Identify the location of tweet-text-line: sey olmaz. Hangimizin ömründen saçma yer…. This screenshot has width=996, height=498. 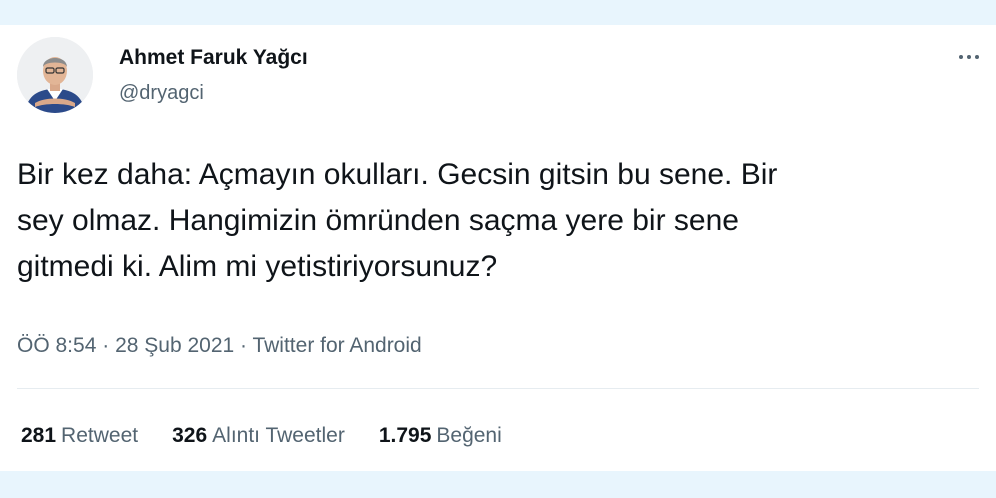
(378, 220).